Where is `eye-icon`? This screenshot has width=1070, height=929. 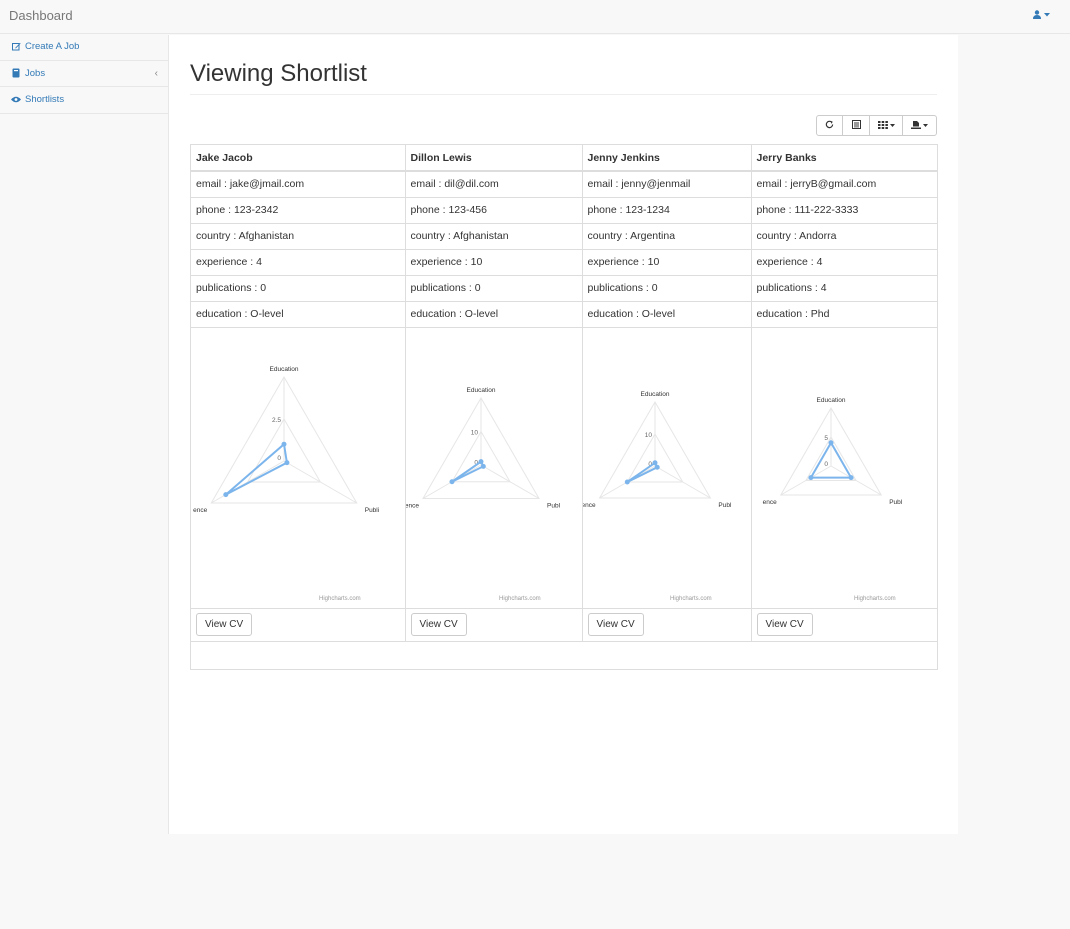 eye-icon is located at coordinates (16, 100).